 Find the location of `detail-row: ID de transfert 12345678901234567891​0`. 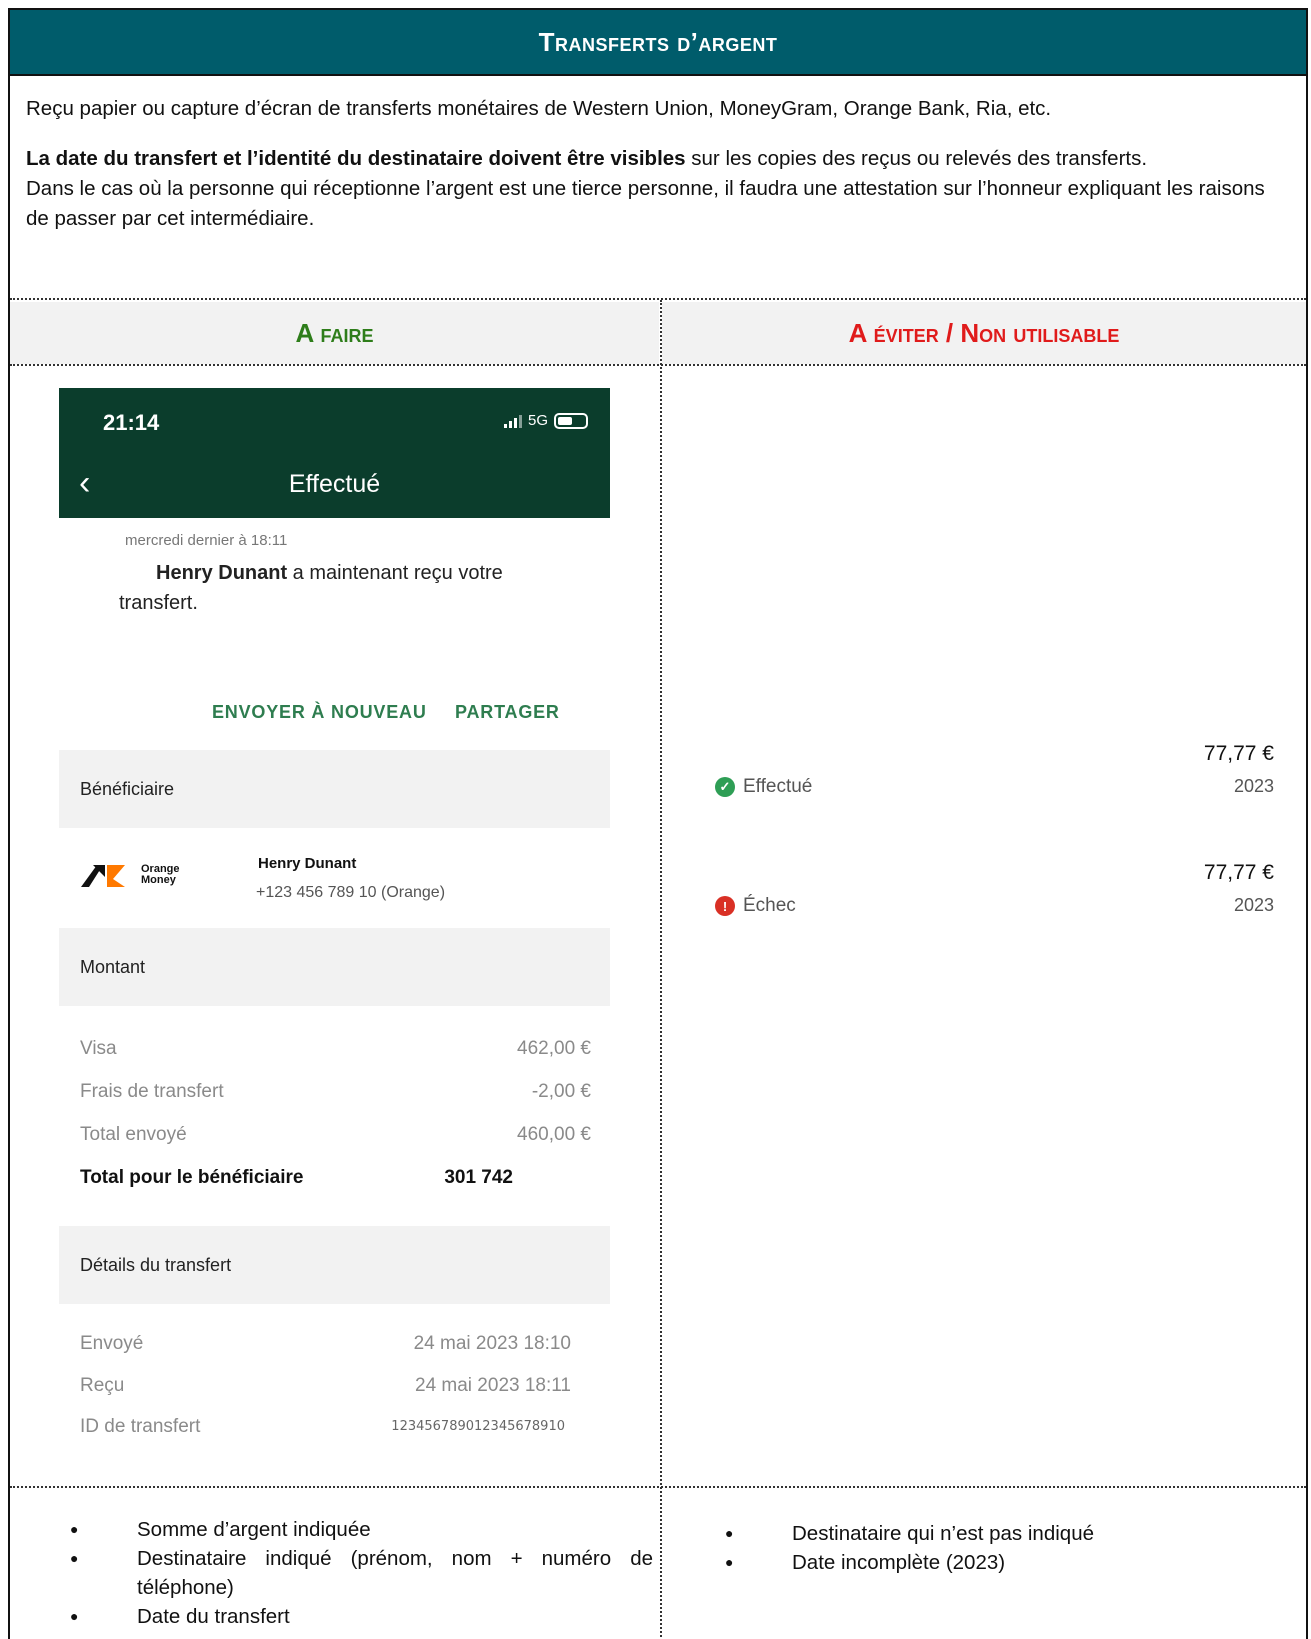

detail-row: ID de transfert 12345678901234567891​0 is located at coordinates (335, 1427).